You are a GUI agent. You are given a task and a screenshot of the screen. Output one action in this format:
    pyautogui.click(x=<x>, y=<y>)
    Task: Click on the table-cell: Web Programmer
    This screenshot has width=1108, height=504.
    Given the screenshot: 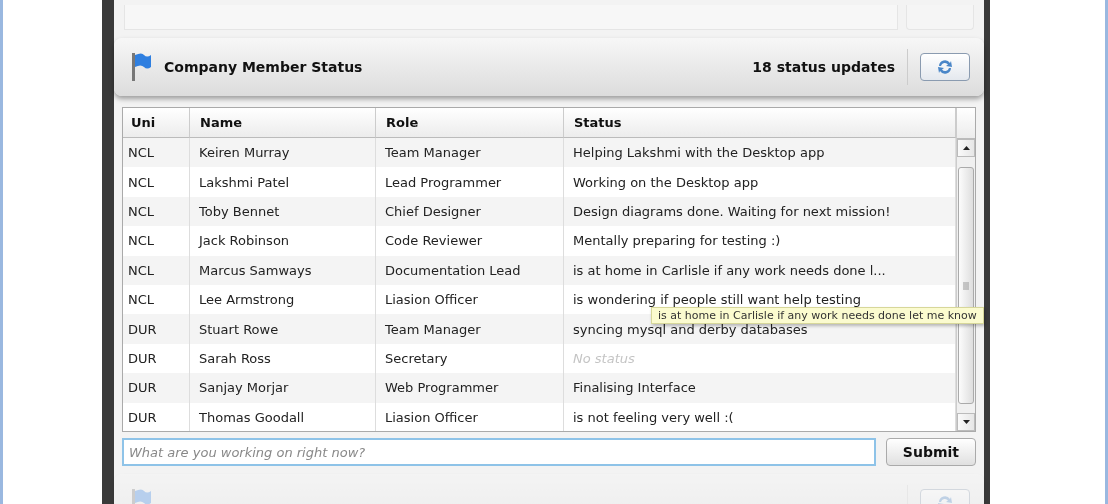 What is the action you would take?
    pyautogui.click(x=470, y=388)
    